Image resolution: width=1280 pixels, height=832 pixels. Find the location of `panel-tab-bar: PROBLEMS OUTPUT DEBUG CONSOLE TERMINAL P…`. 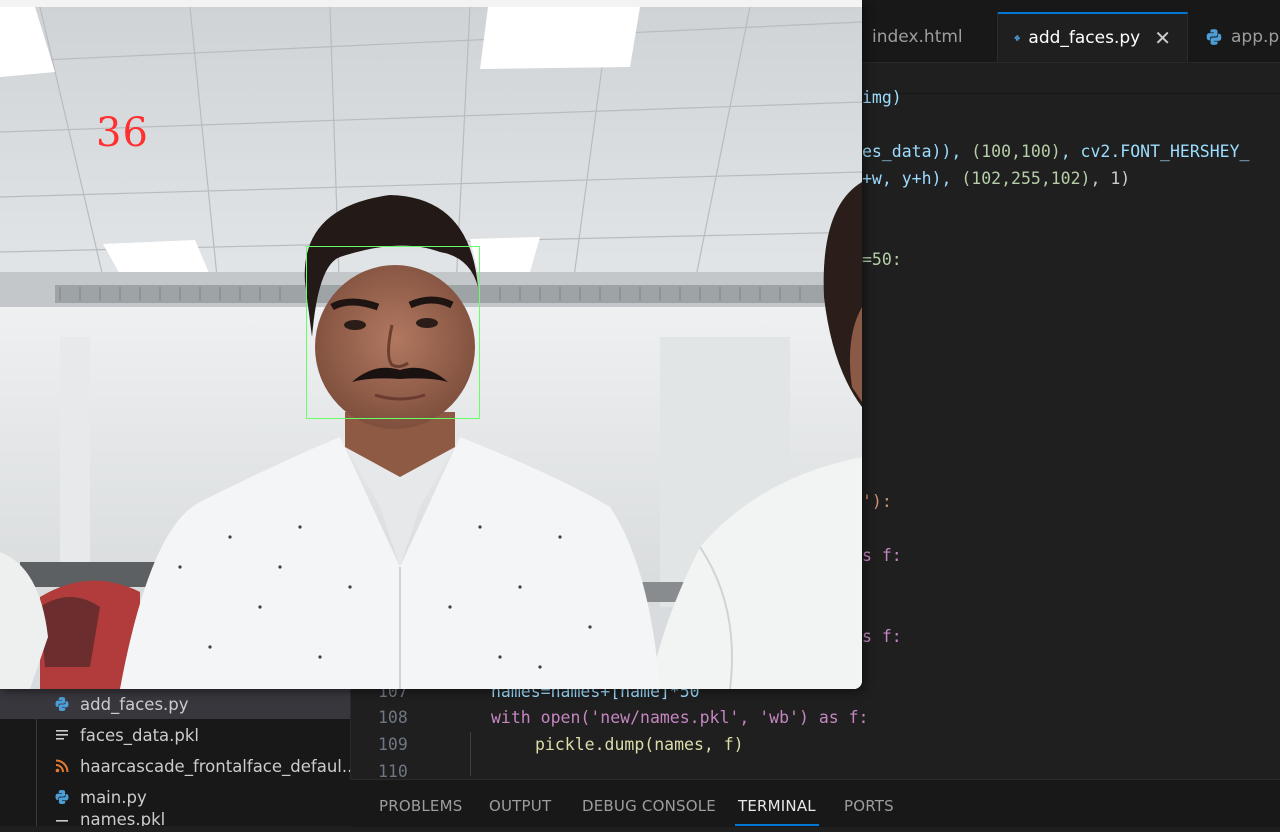

panel-tab-bar: PROBLEMS OUTPUT DEBUG CONSOLE TERMINAL P… is located at coordinates (815, 803).